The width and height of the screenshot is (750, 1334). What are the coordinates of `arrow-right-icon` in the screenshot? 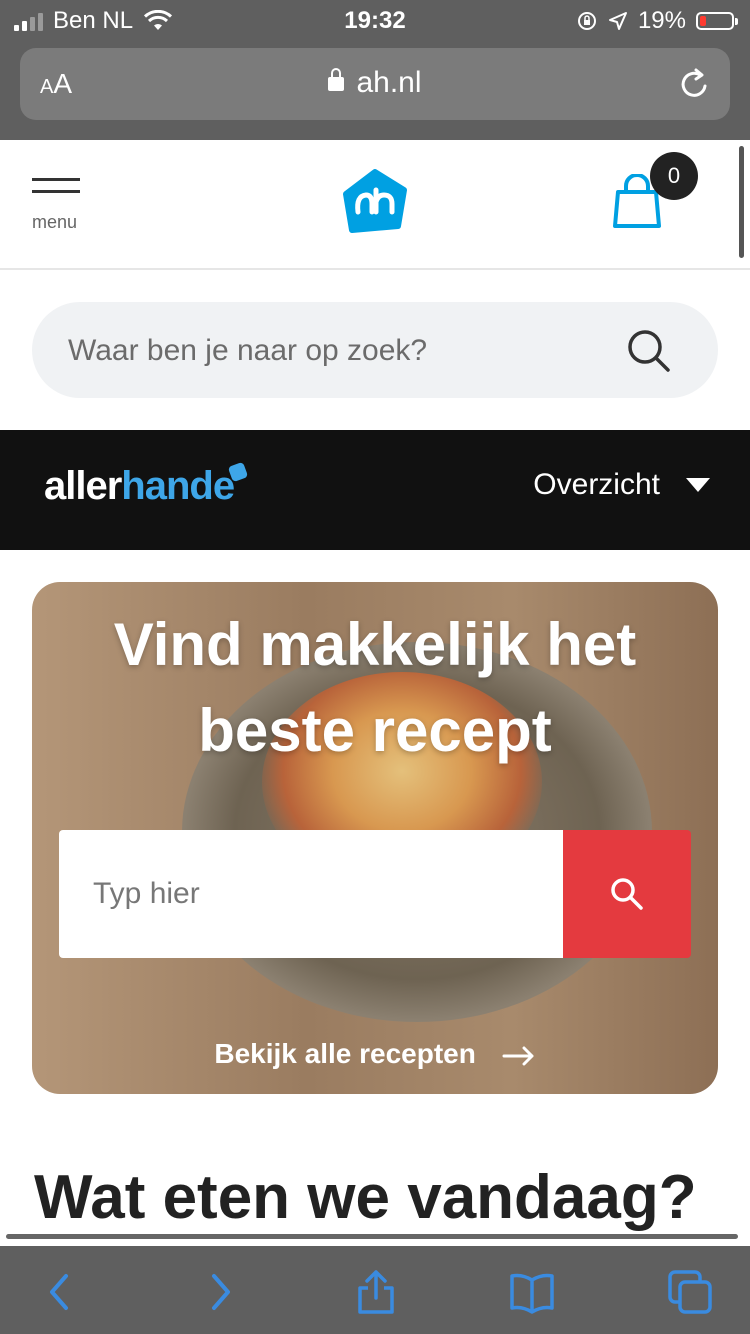 It's located at (518, 1056).